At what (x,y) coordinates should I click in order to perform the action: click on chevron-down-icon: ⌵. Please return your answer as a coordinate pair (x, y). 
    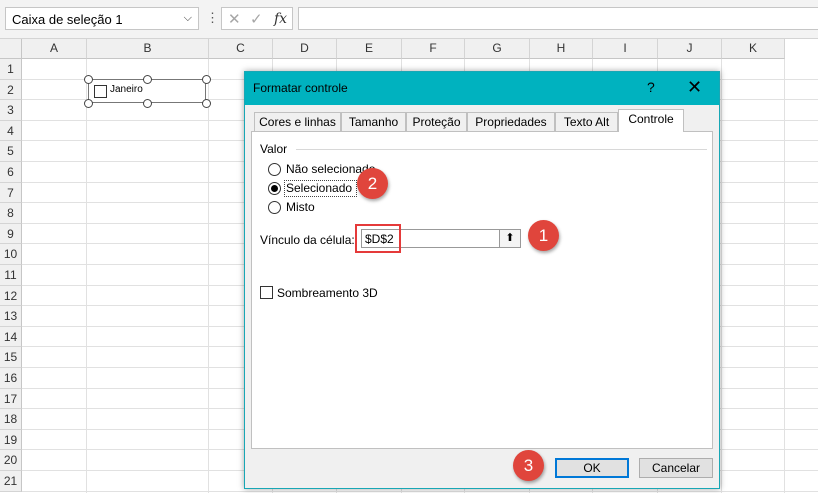
    Looking at the image, I should click on (188, 18).